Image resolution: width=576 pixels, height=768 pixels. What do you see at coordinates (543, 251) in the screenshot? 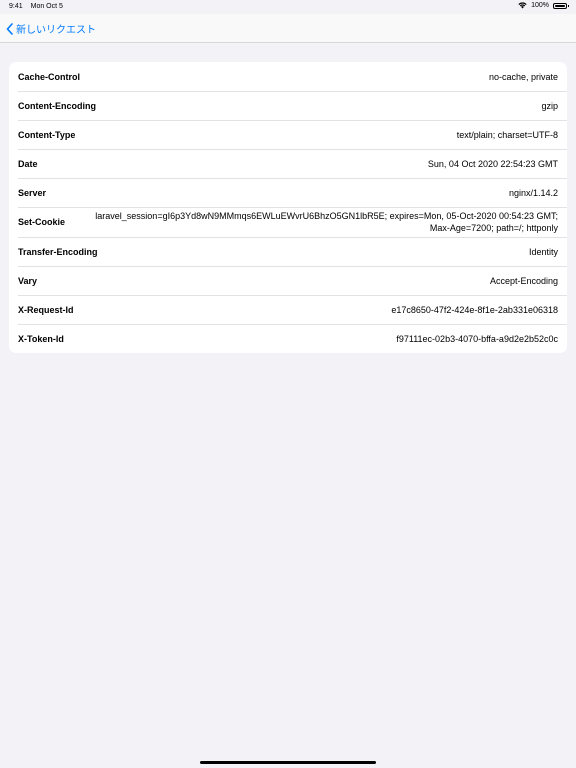
I see `header-value: Identity` at bounding box center [543, 251].